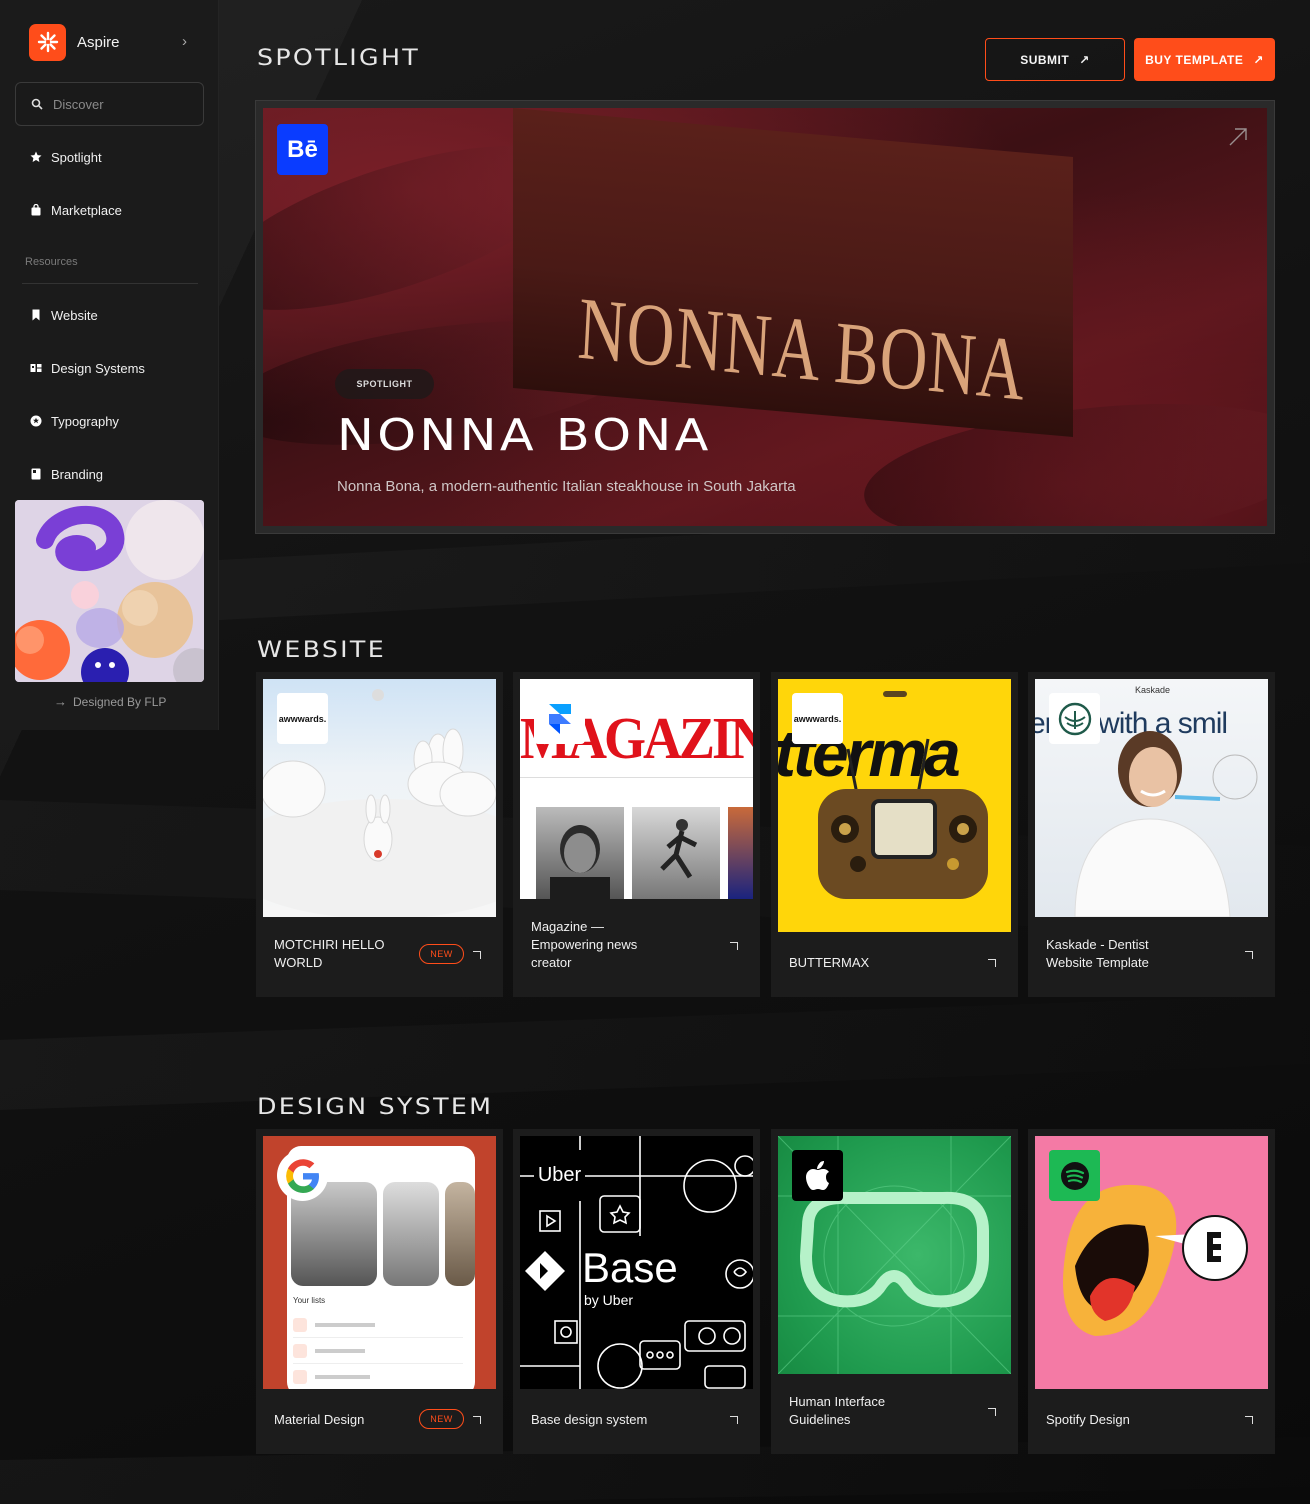 The height and width of the screenshot is (1504, 1310). What do you see at coordinates (86, 210) in the screenshot?
I see `sidebar-item-label: Marketplace` at bounding box center [86, 210].